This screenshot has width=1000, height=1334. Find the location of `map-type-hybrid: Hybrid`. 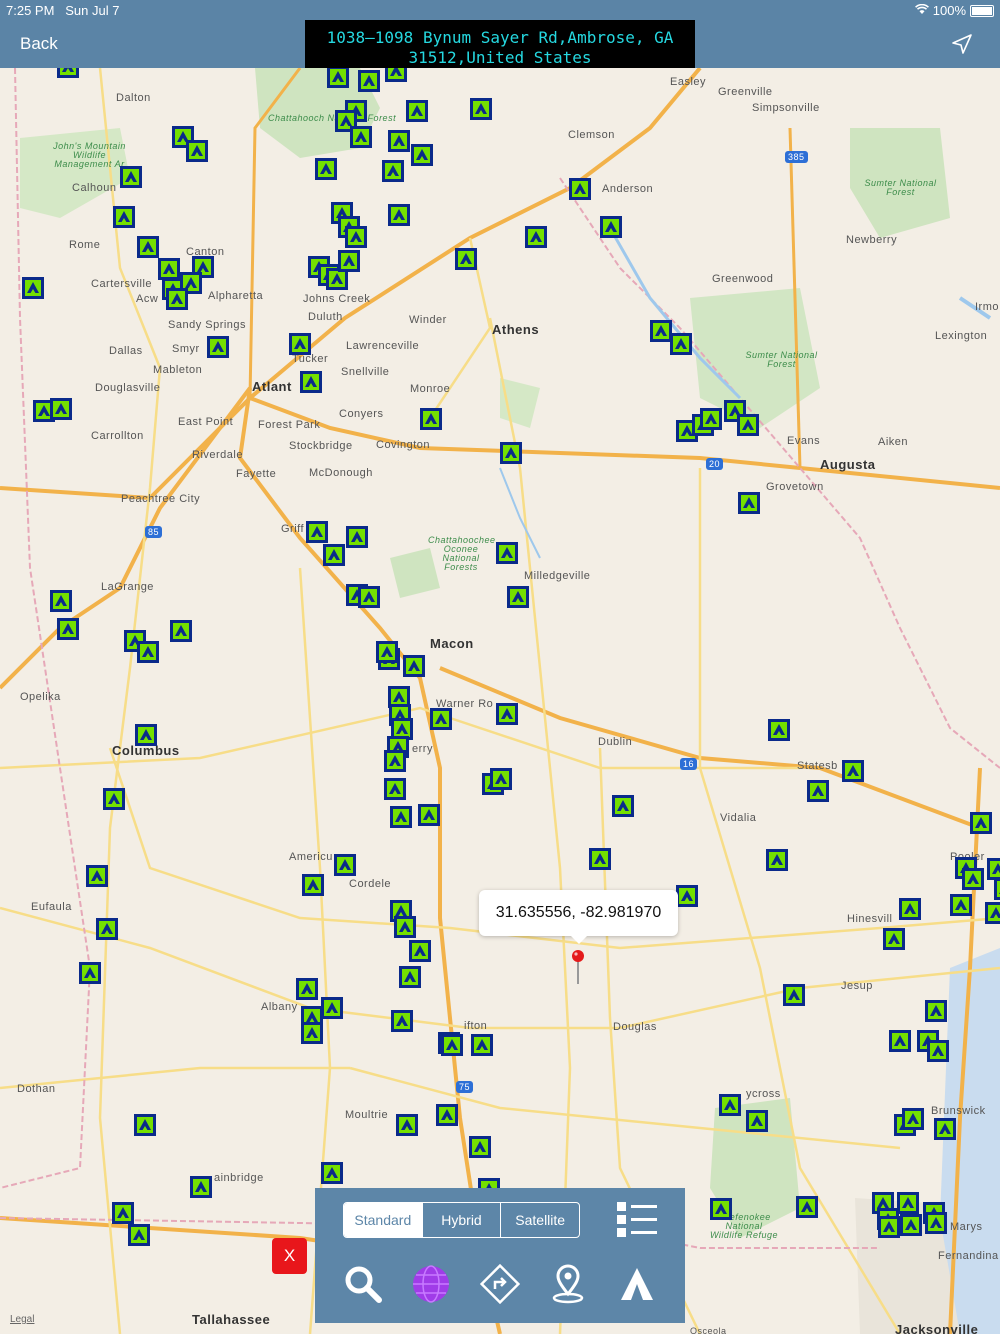

map-type-hybrid: Hybrid is located at coordinates (462, 1220).